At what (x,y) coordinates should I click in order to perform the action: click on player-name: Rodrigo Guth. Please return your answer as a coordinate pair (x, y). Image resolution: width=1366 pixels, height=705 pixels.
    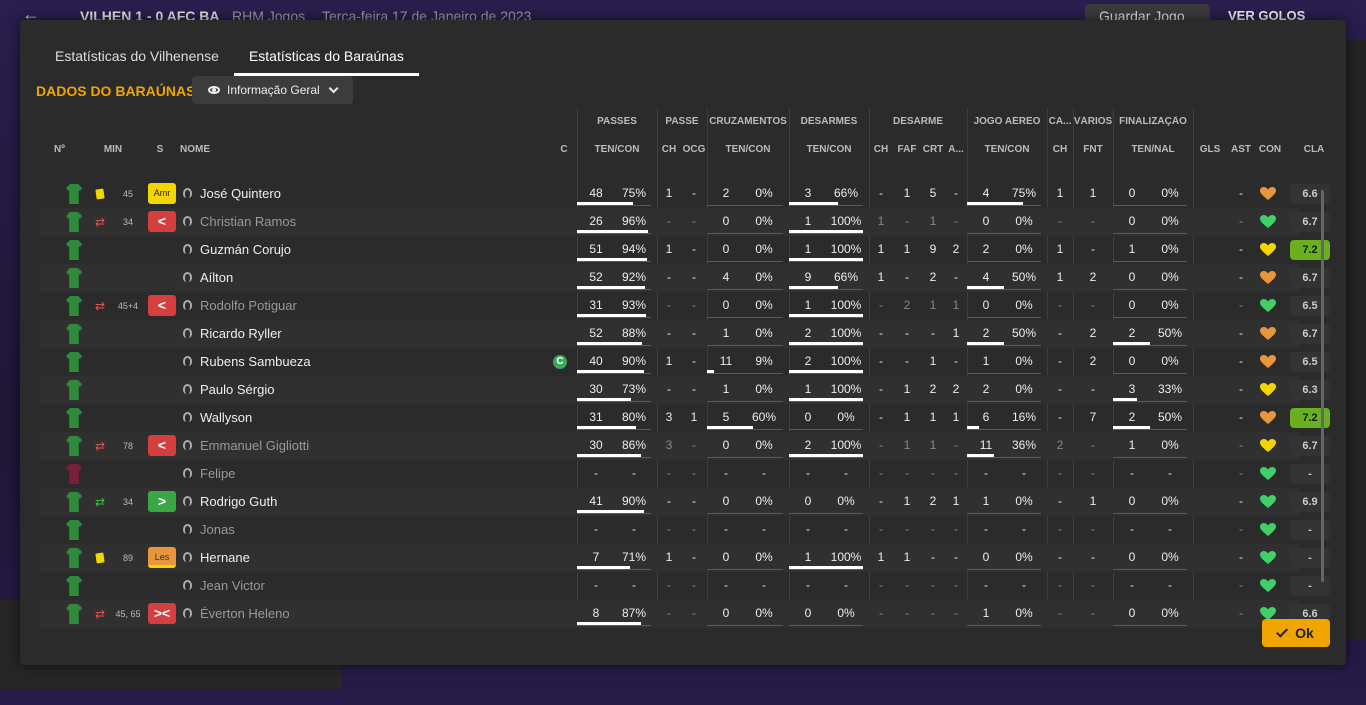
    Looking at the image, I should click on (238, 501).